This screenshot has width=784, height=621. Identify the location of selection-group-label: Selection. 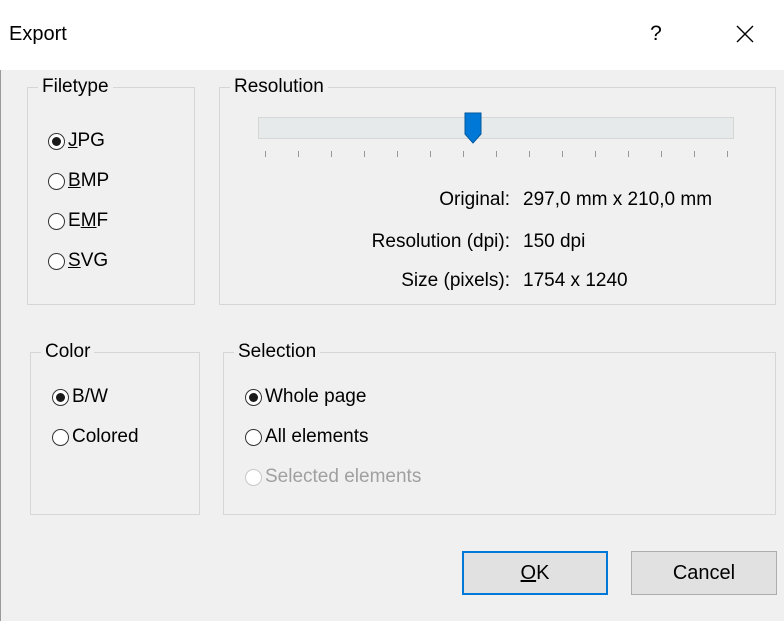
(277, 352).